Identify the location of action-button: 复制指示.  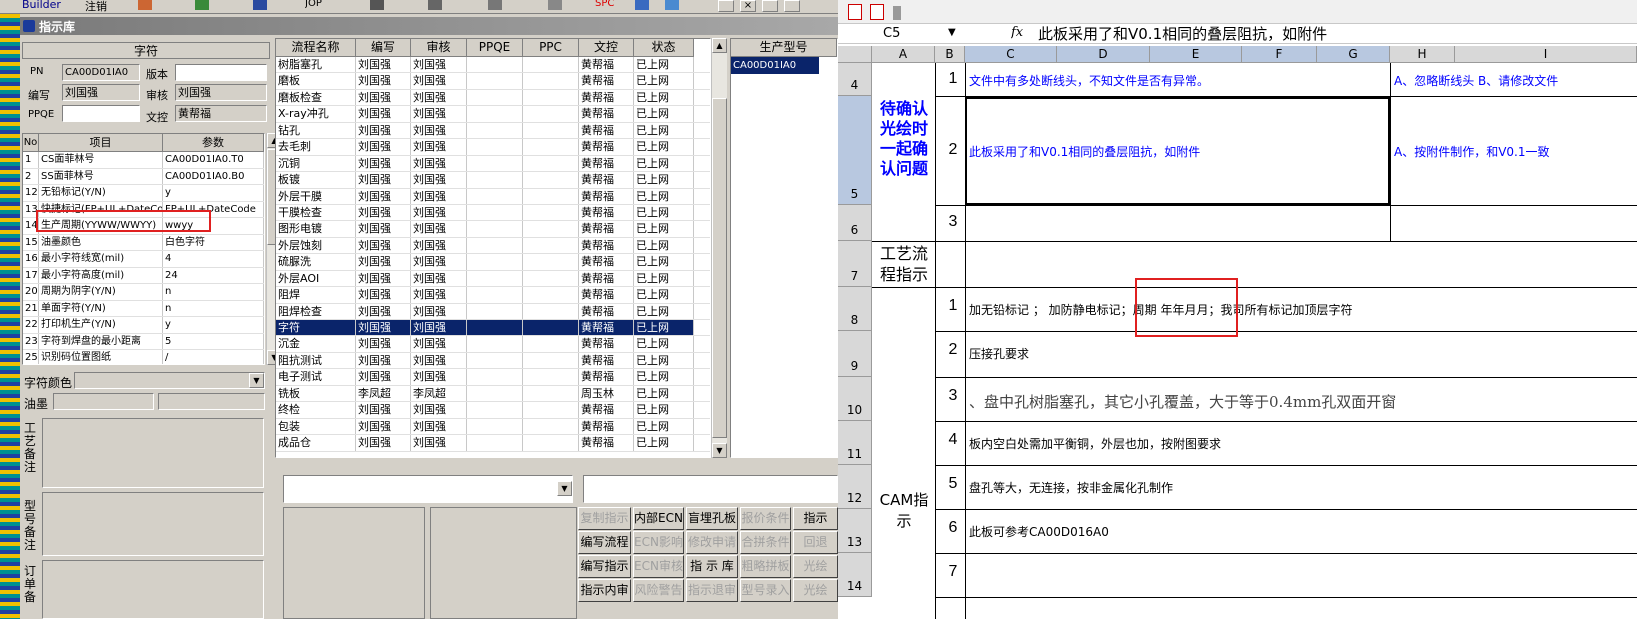
(604, 518).